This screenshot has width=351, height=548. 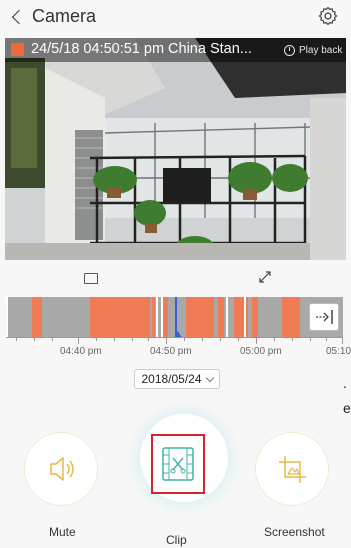 I want to click on mute-button, so click(x=61, y=469).